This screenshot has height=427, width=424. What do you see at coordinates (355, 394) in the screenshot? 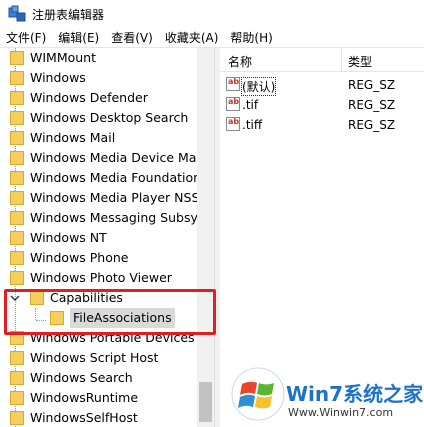
I see `watermark-brand: Win7系统之家` at bounding box center [355, 394].